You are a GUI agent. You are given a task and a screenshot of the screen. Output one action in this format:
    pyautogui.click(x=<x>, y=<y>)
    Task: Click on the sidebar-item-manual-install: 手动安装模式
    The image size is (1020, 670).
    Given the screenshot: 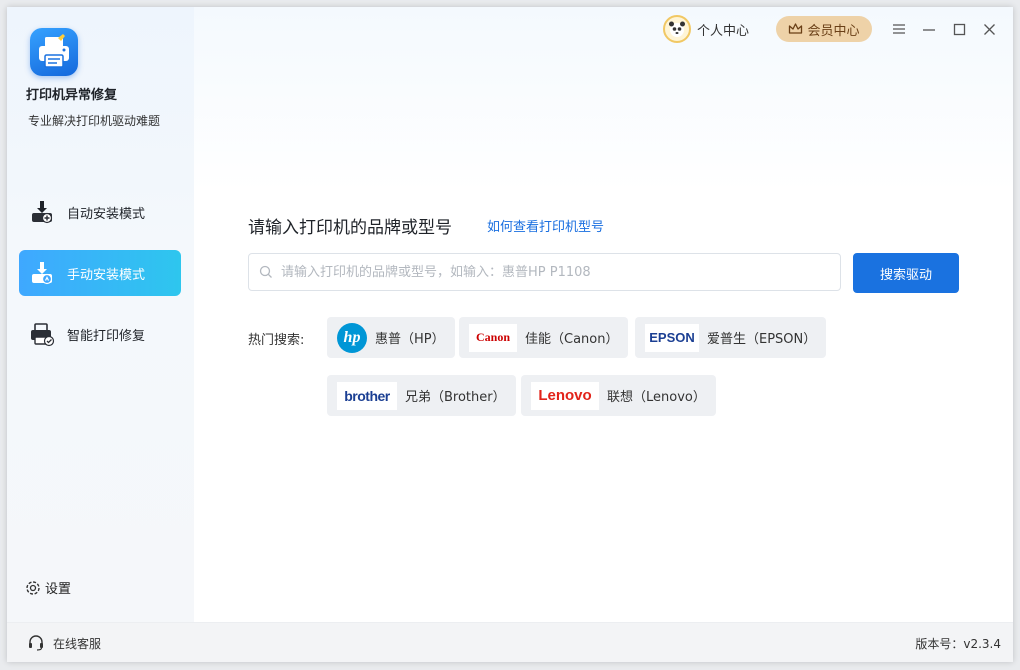 What is the action you would take?
    pyautogui.click(x=100, y=273)
    